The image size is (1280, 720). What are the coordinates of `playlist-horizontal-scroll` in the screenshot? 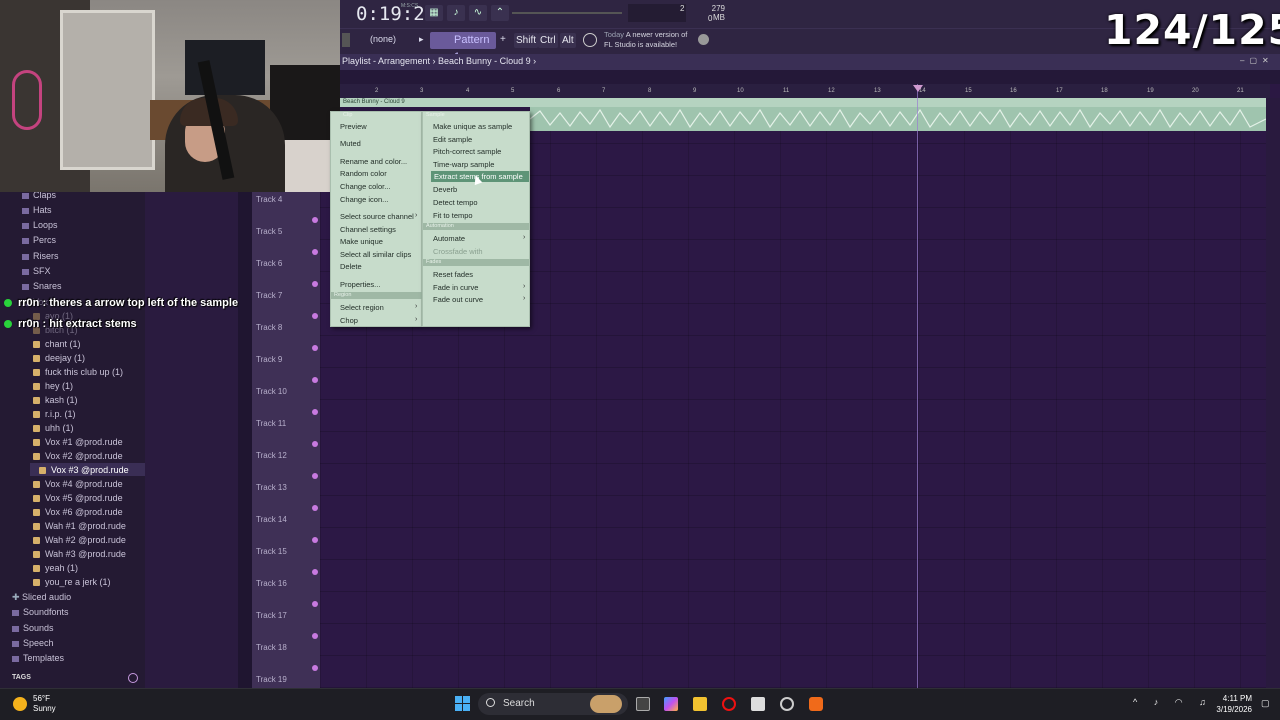 It's located at (810, 77).